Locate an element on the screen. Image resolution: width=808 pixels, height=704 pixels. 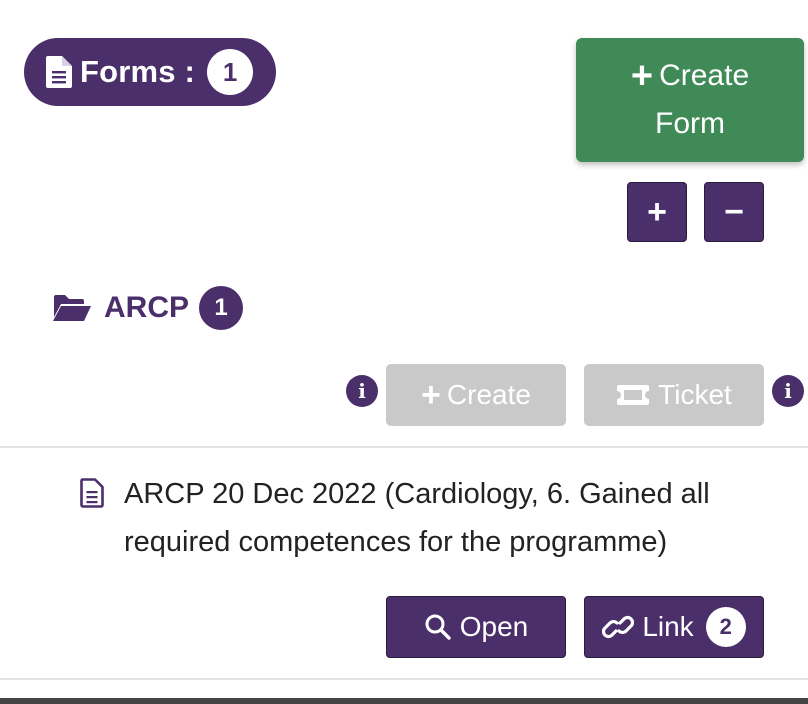
bottom-edge-bar is located at coordinates (404, 701).